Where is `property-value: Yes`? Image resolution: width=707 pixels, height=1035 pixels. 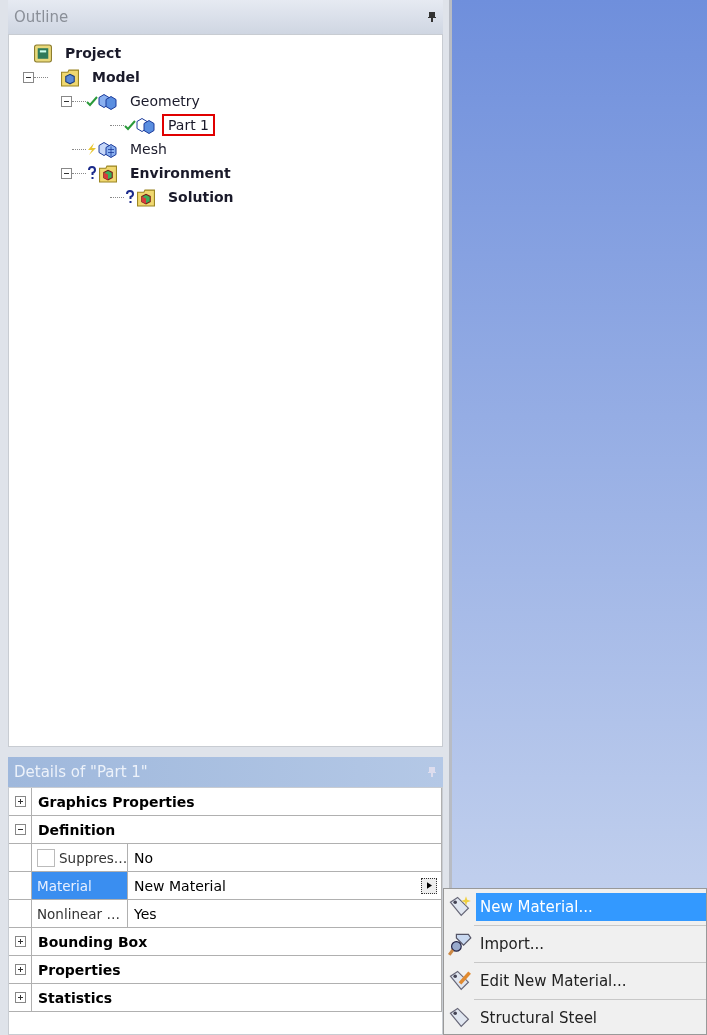 property-value: Yes is located at coordinates (145, 913).